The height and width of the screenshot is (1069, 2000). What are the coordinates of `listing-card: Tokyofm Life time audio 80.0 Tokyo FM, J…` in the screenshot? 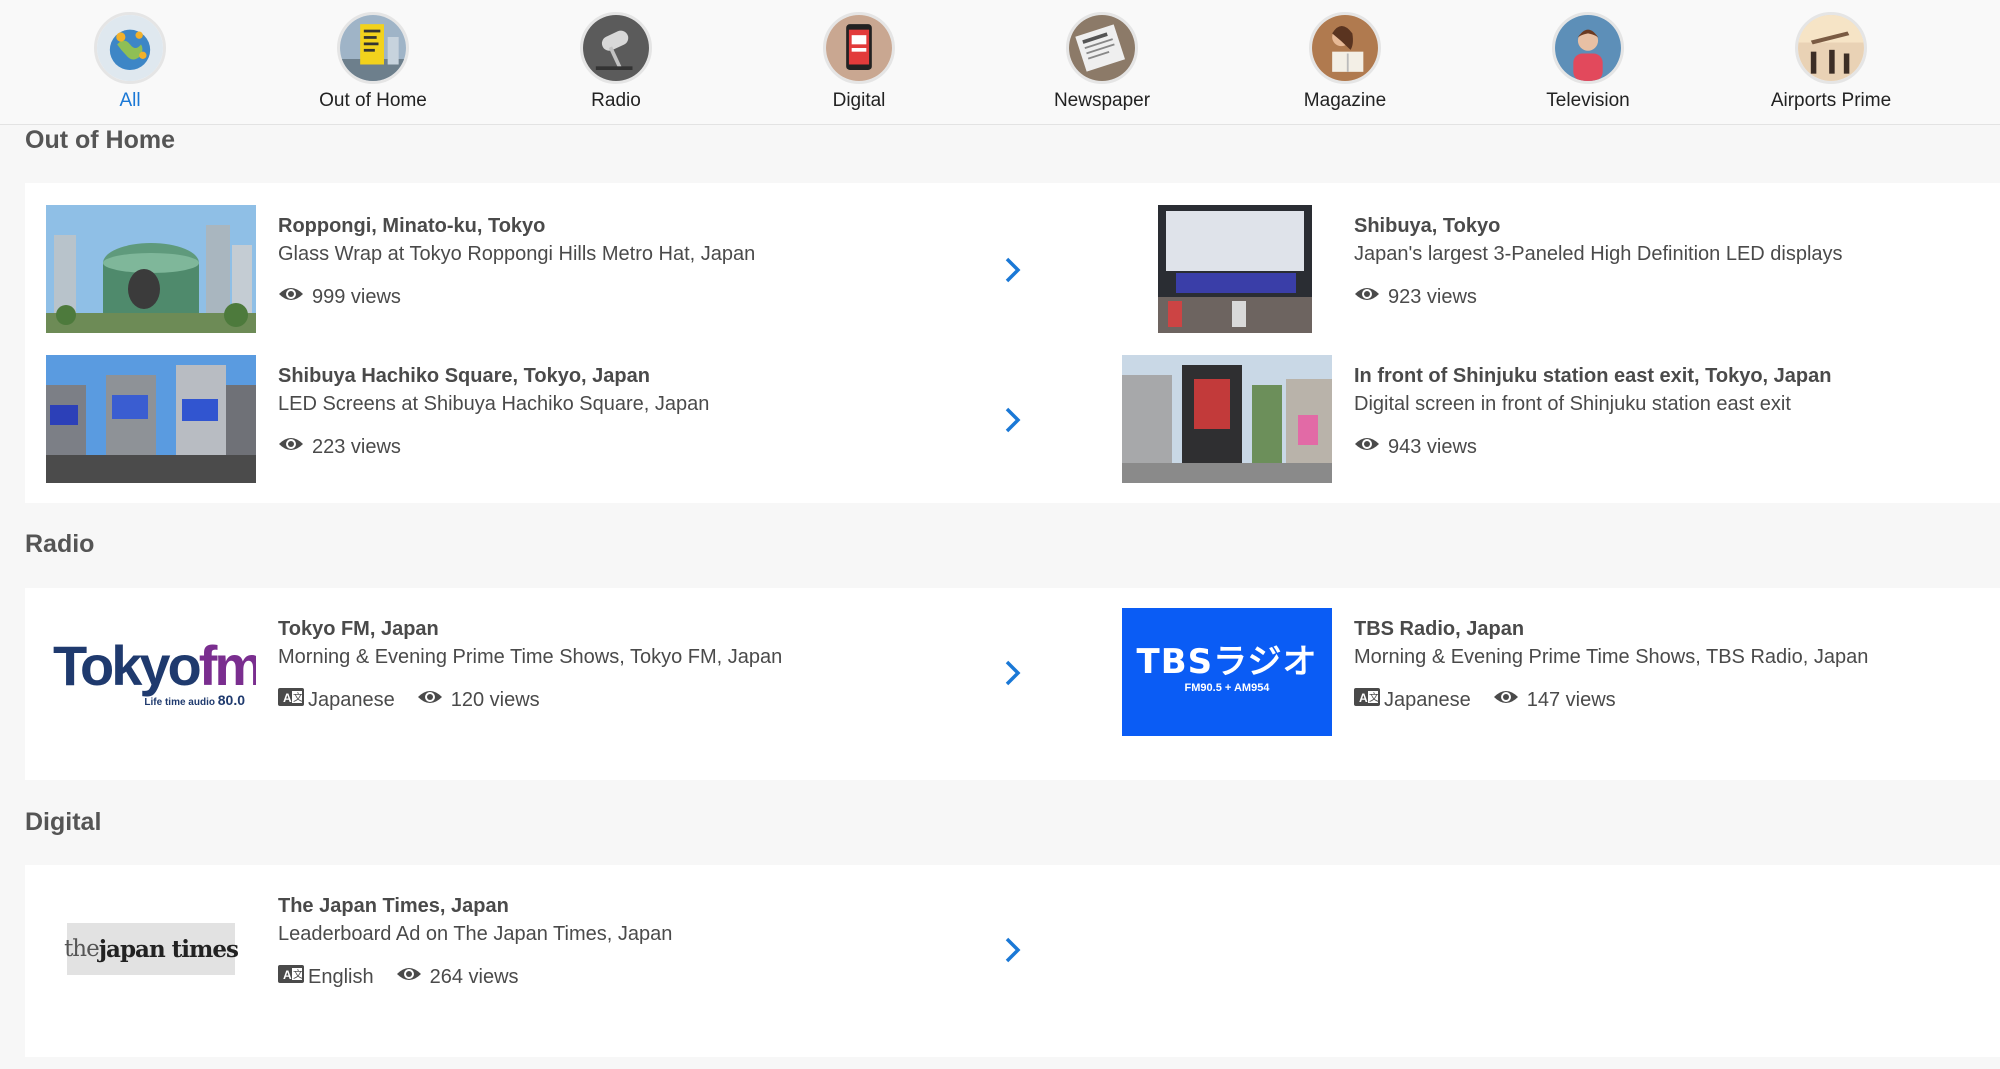 It's located at (546, 672).